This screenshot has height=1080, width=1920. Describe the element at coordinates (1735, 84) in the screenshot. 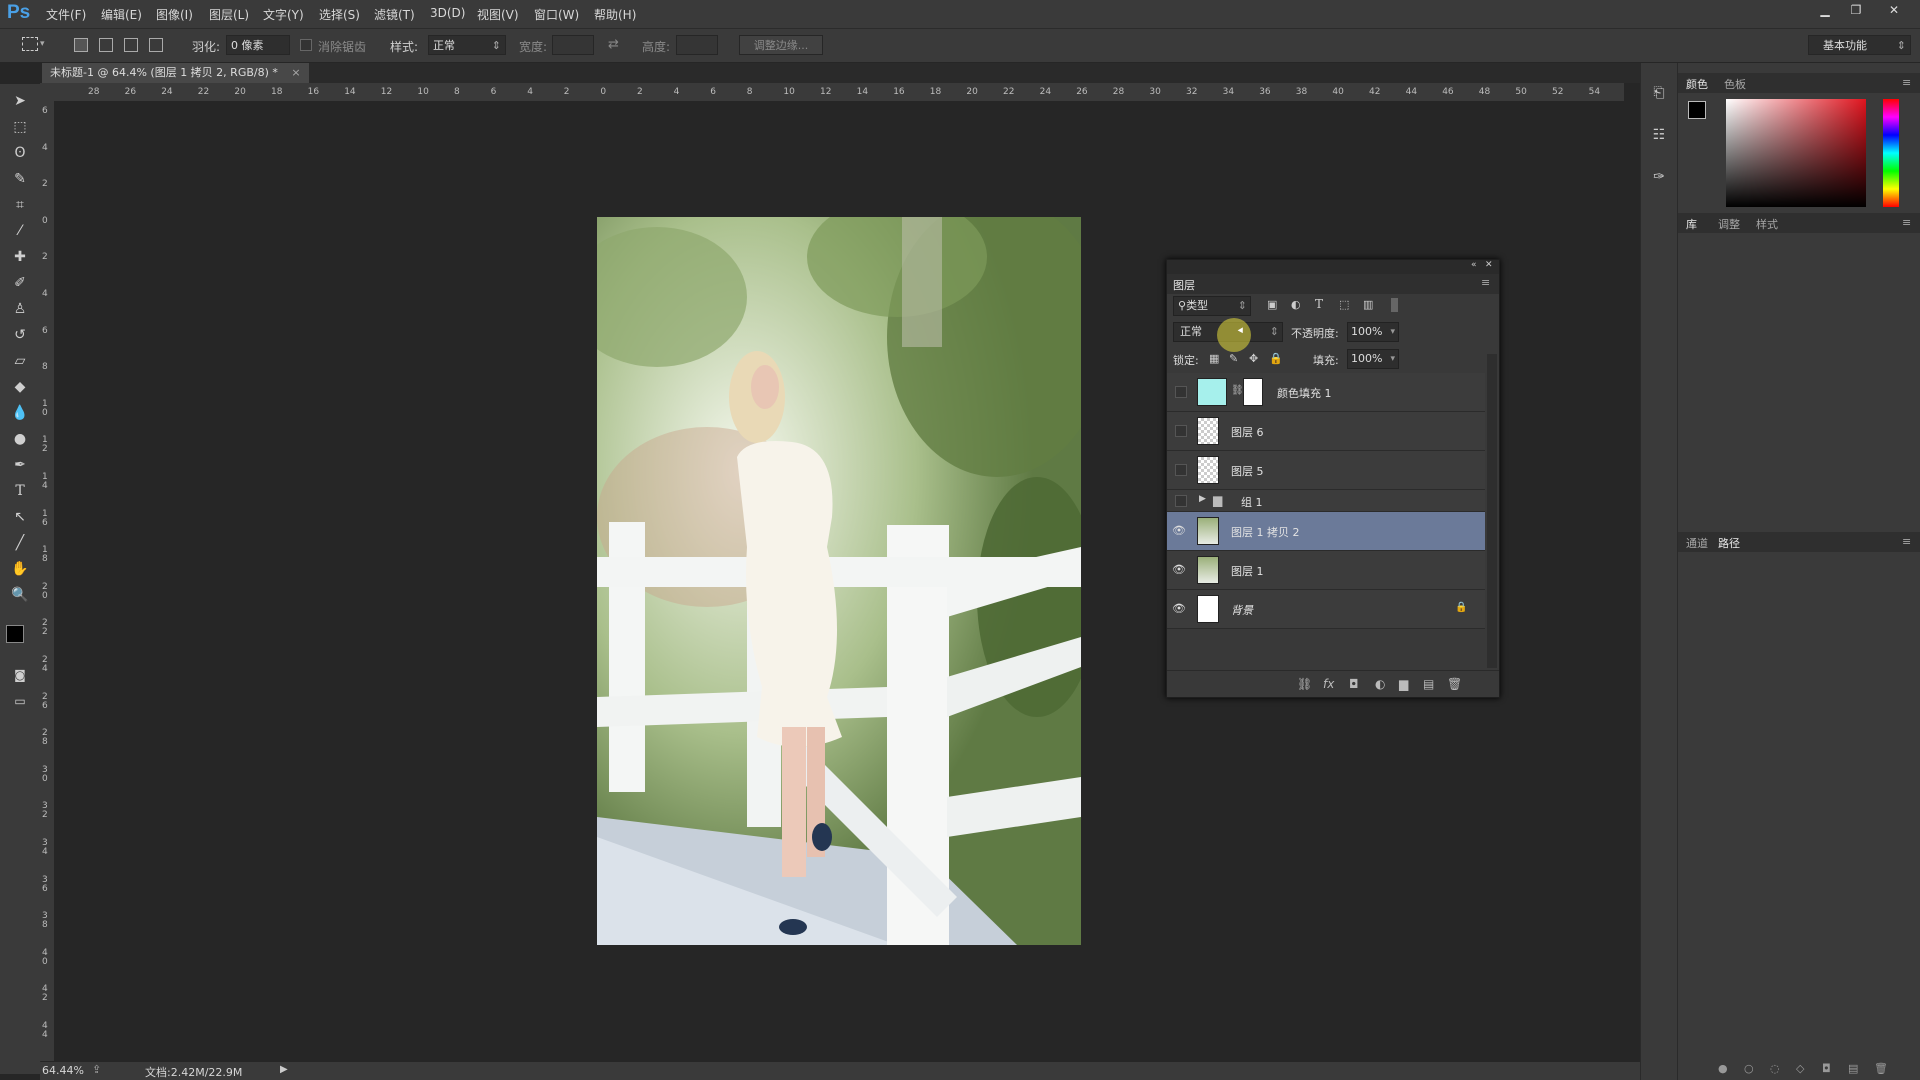

I see `tab-swatches: 色板` at that location.